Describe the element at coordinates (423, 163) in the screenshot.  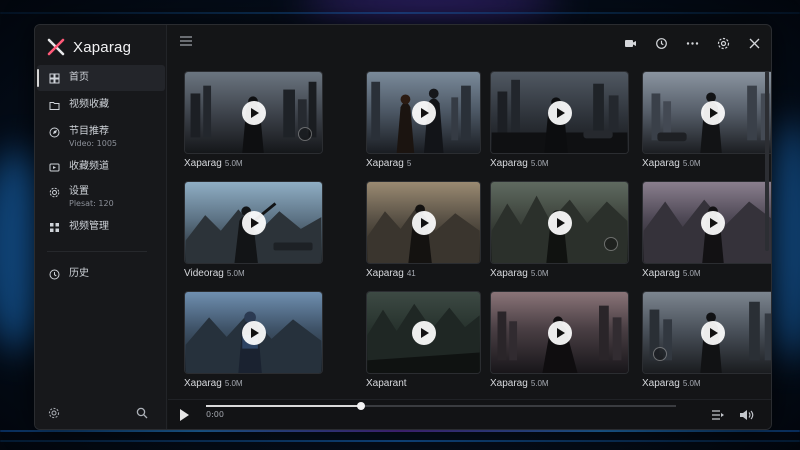
I see `video-caption: Xaparag 5` at that location.